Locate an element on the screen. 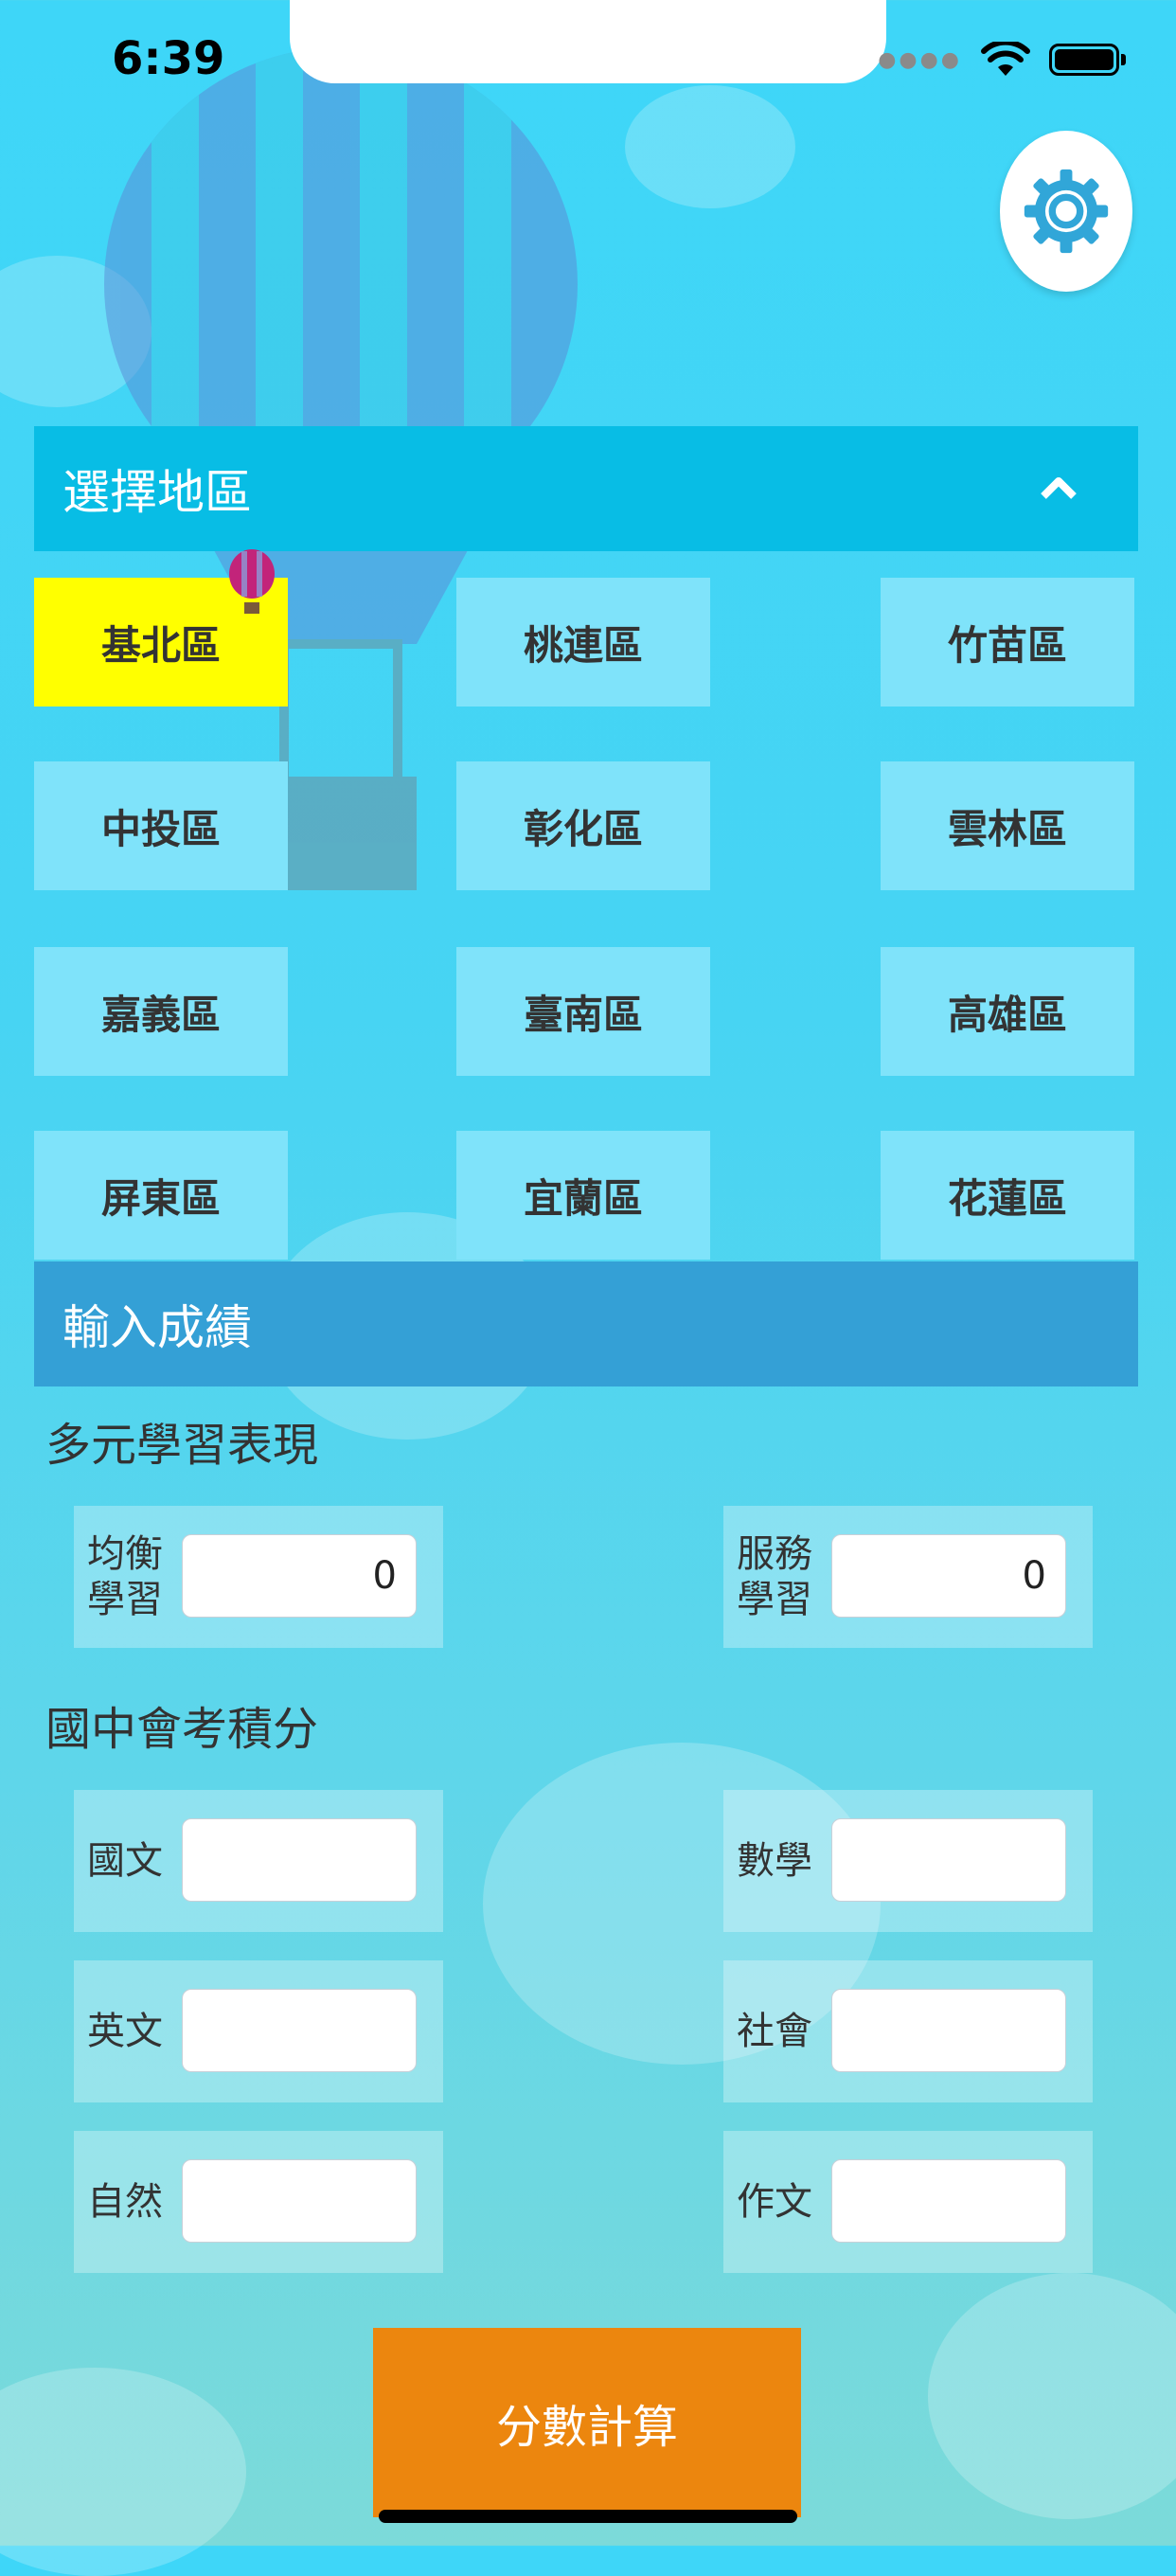 The width and height of the screenshot is (1176, 2576). balanced-learning-card: 均衡 學習 0 is located at coordinates (258, 1577).